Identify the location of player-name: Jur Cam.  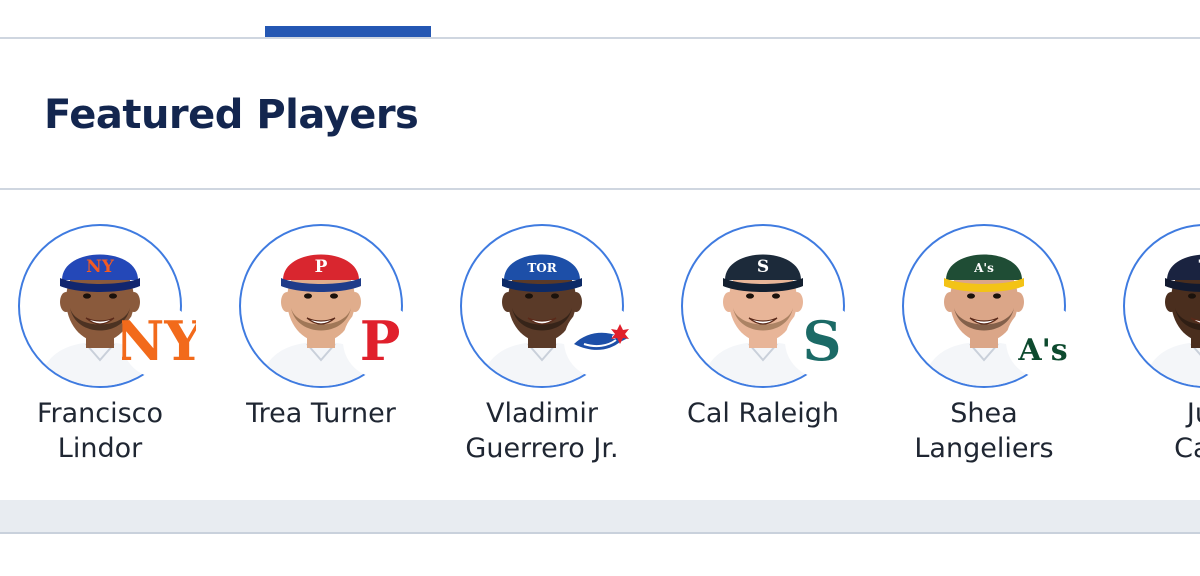
(1152, 431).